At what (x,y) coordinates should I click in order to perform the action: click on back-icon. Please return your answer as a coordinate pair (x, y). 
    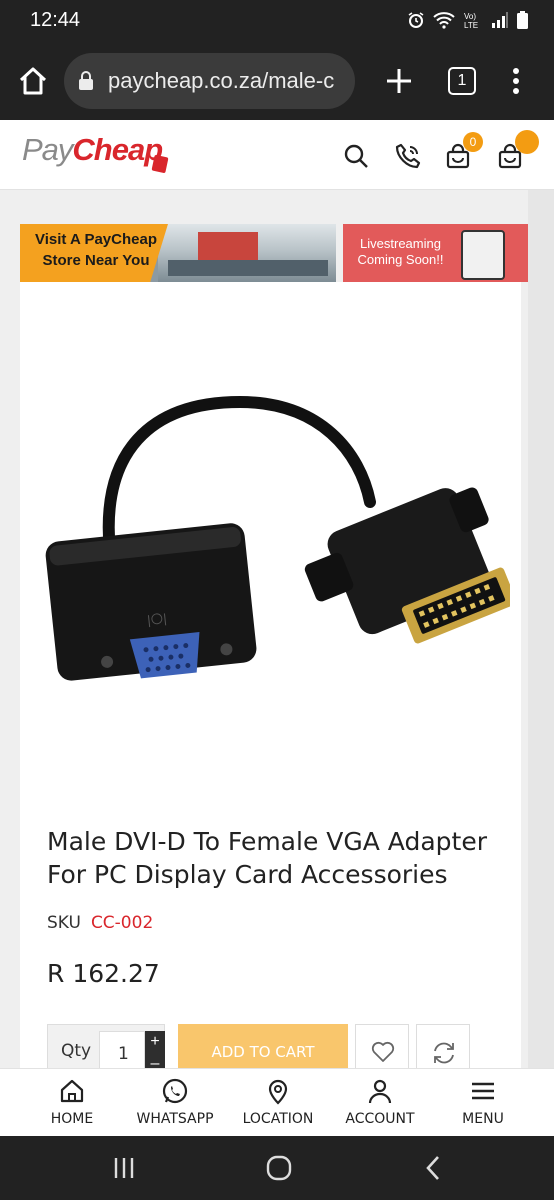
    Looking at the image, I should click on (434, 1168).